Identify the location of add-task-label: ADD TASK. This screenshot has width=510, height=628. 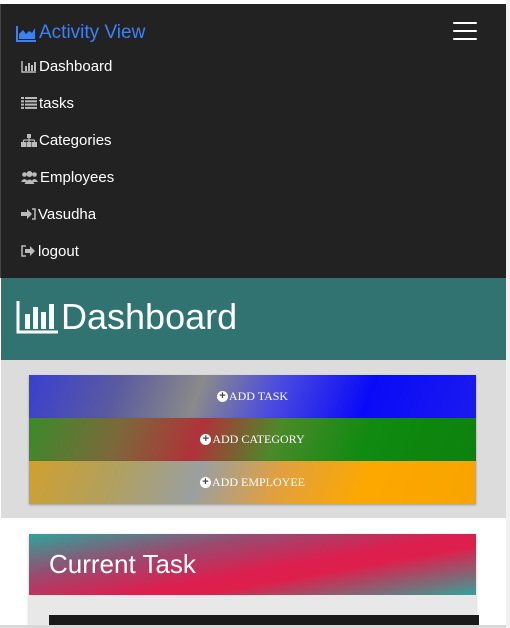
(258, 396).